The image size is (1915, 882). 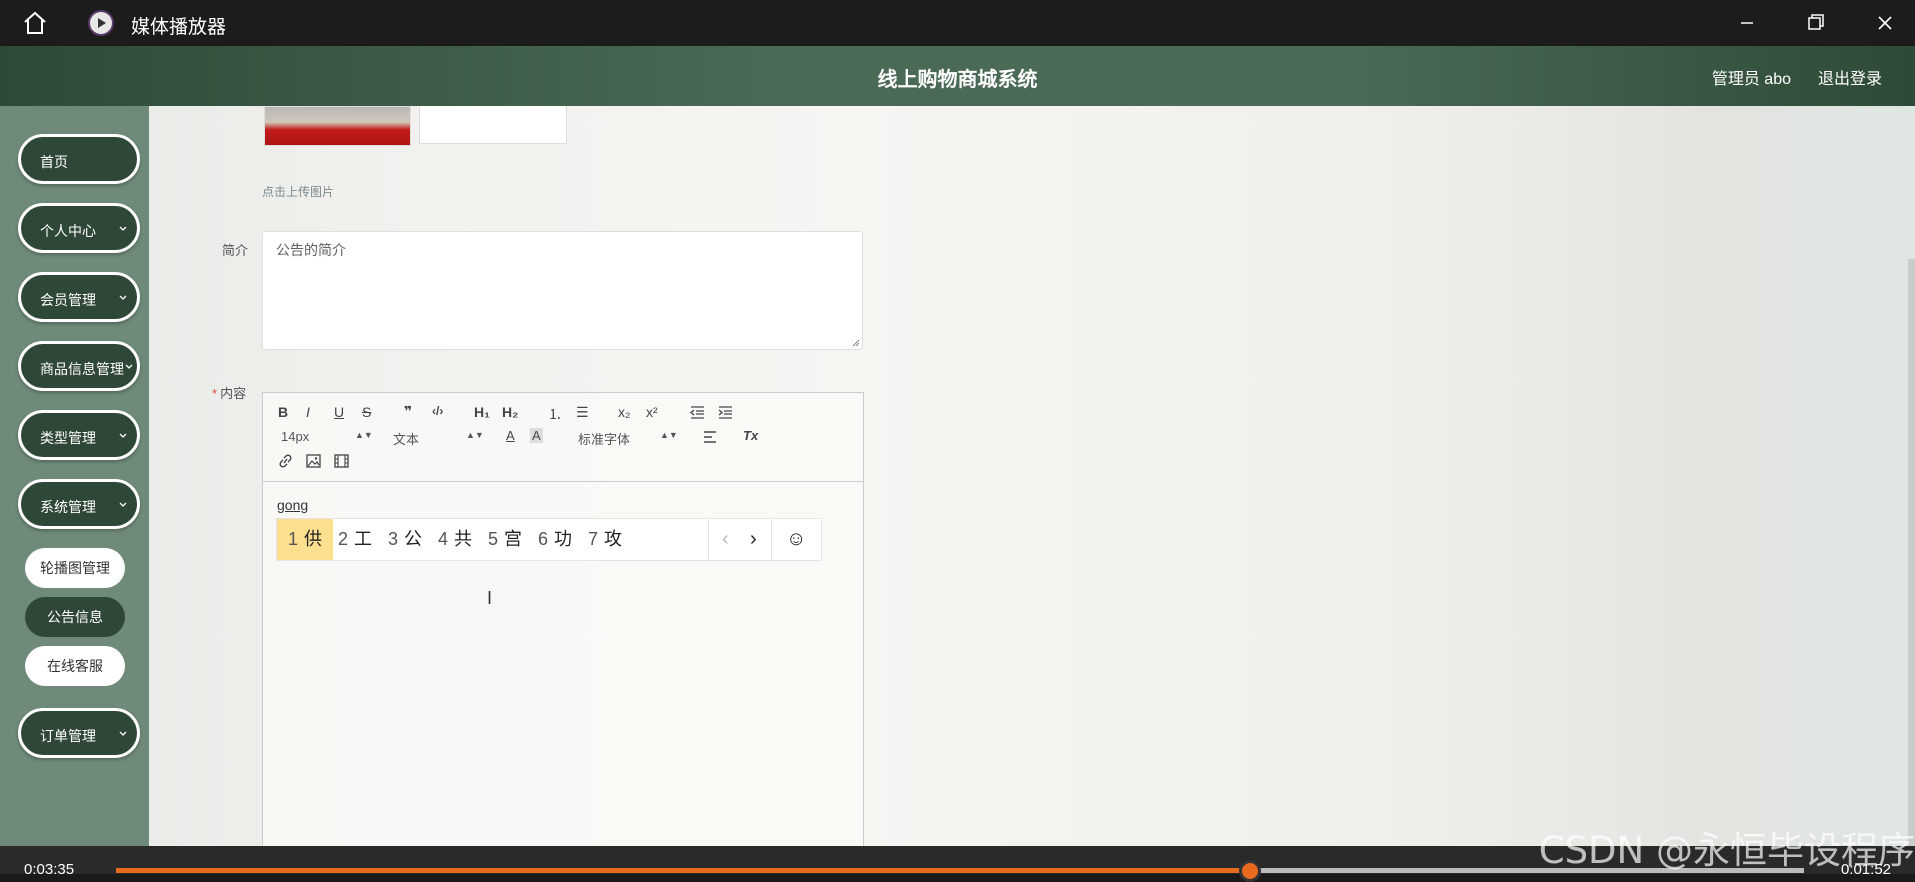 I want to click on sidebar-item-system-management: 系统管理, so click(x=79, y=504).